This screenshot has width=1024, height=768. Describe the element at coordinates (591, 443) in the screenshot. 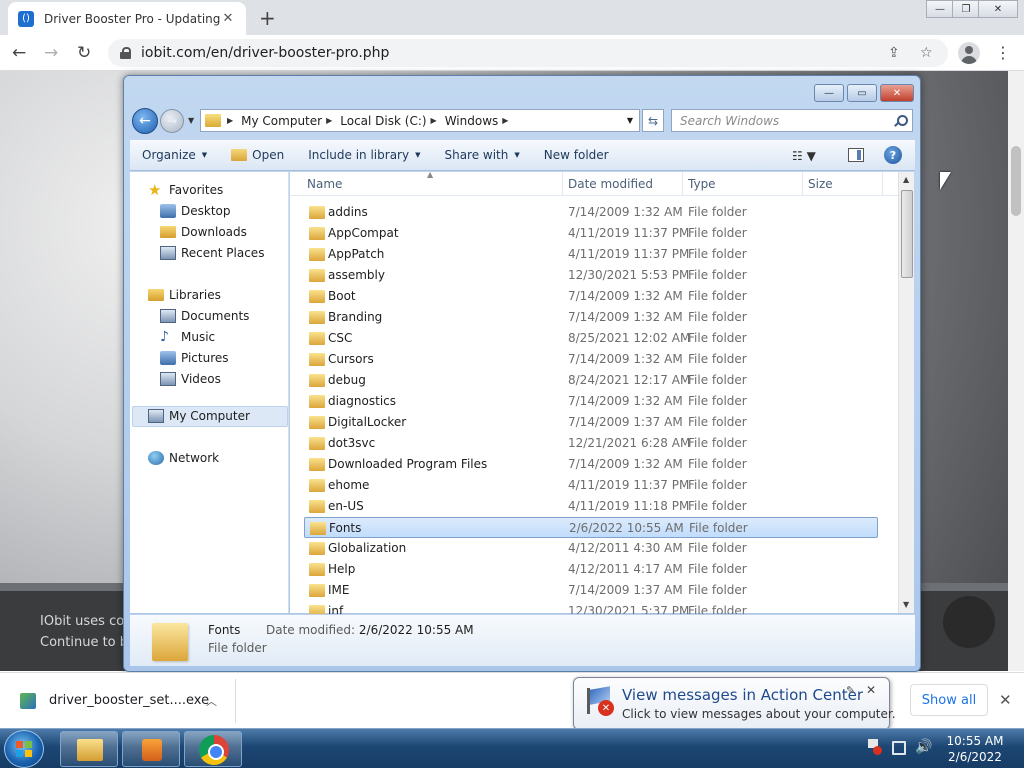

I see `table-row: dot3svc 12/21/2021 6:28 AM File folder` at that location.